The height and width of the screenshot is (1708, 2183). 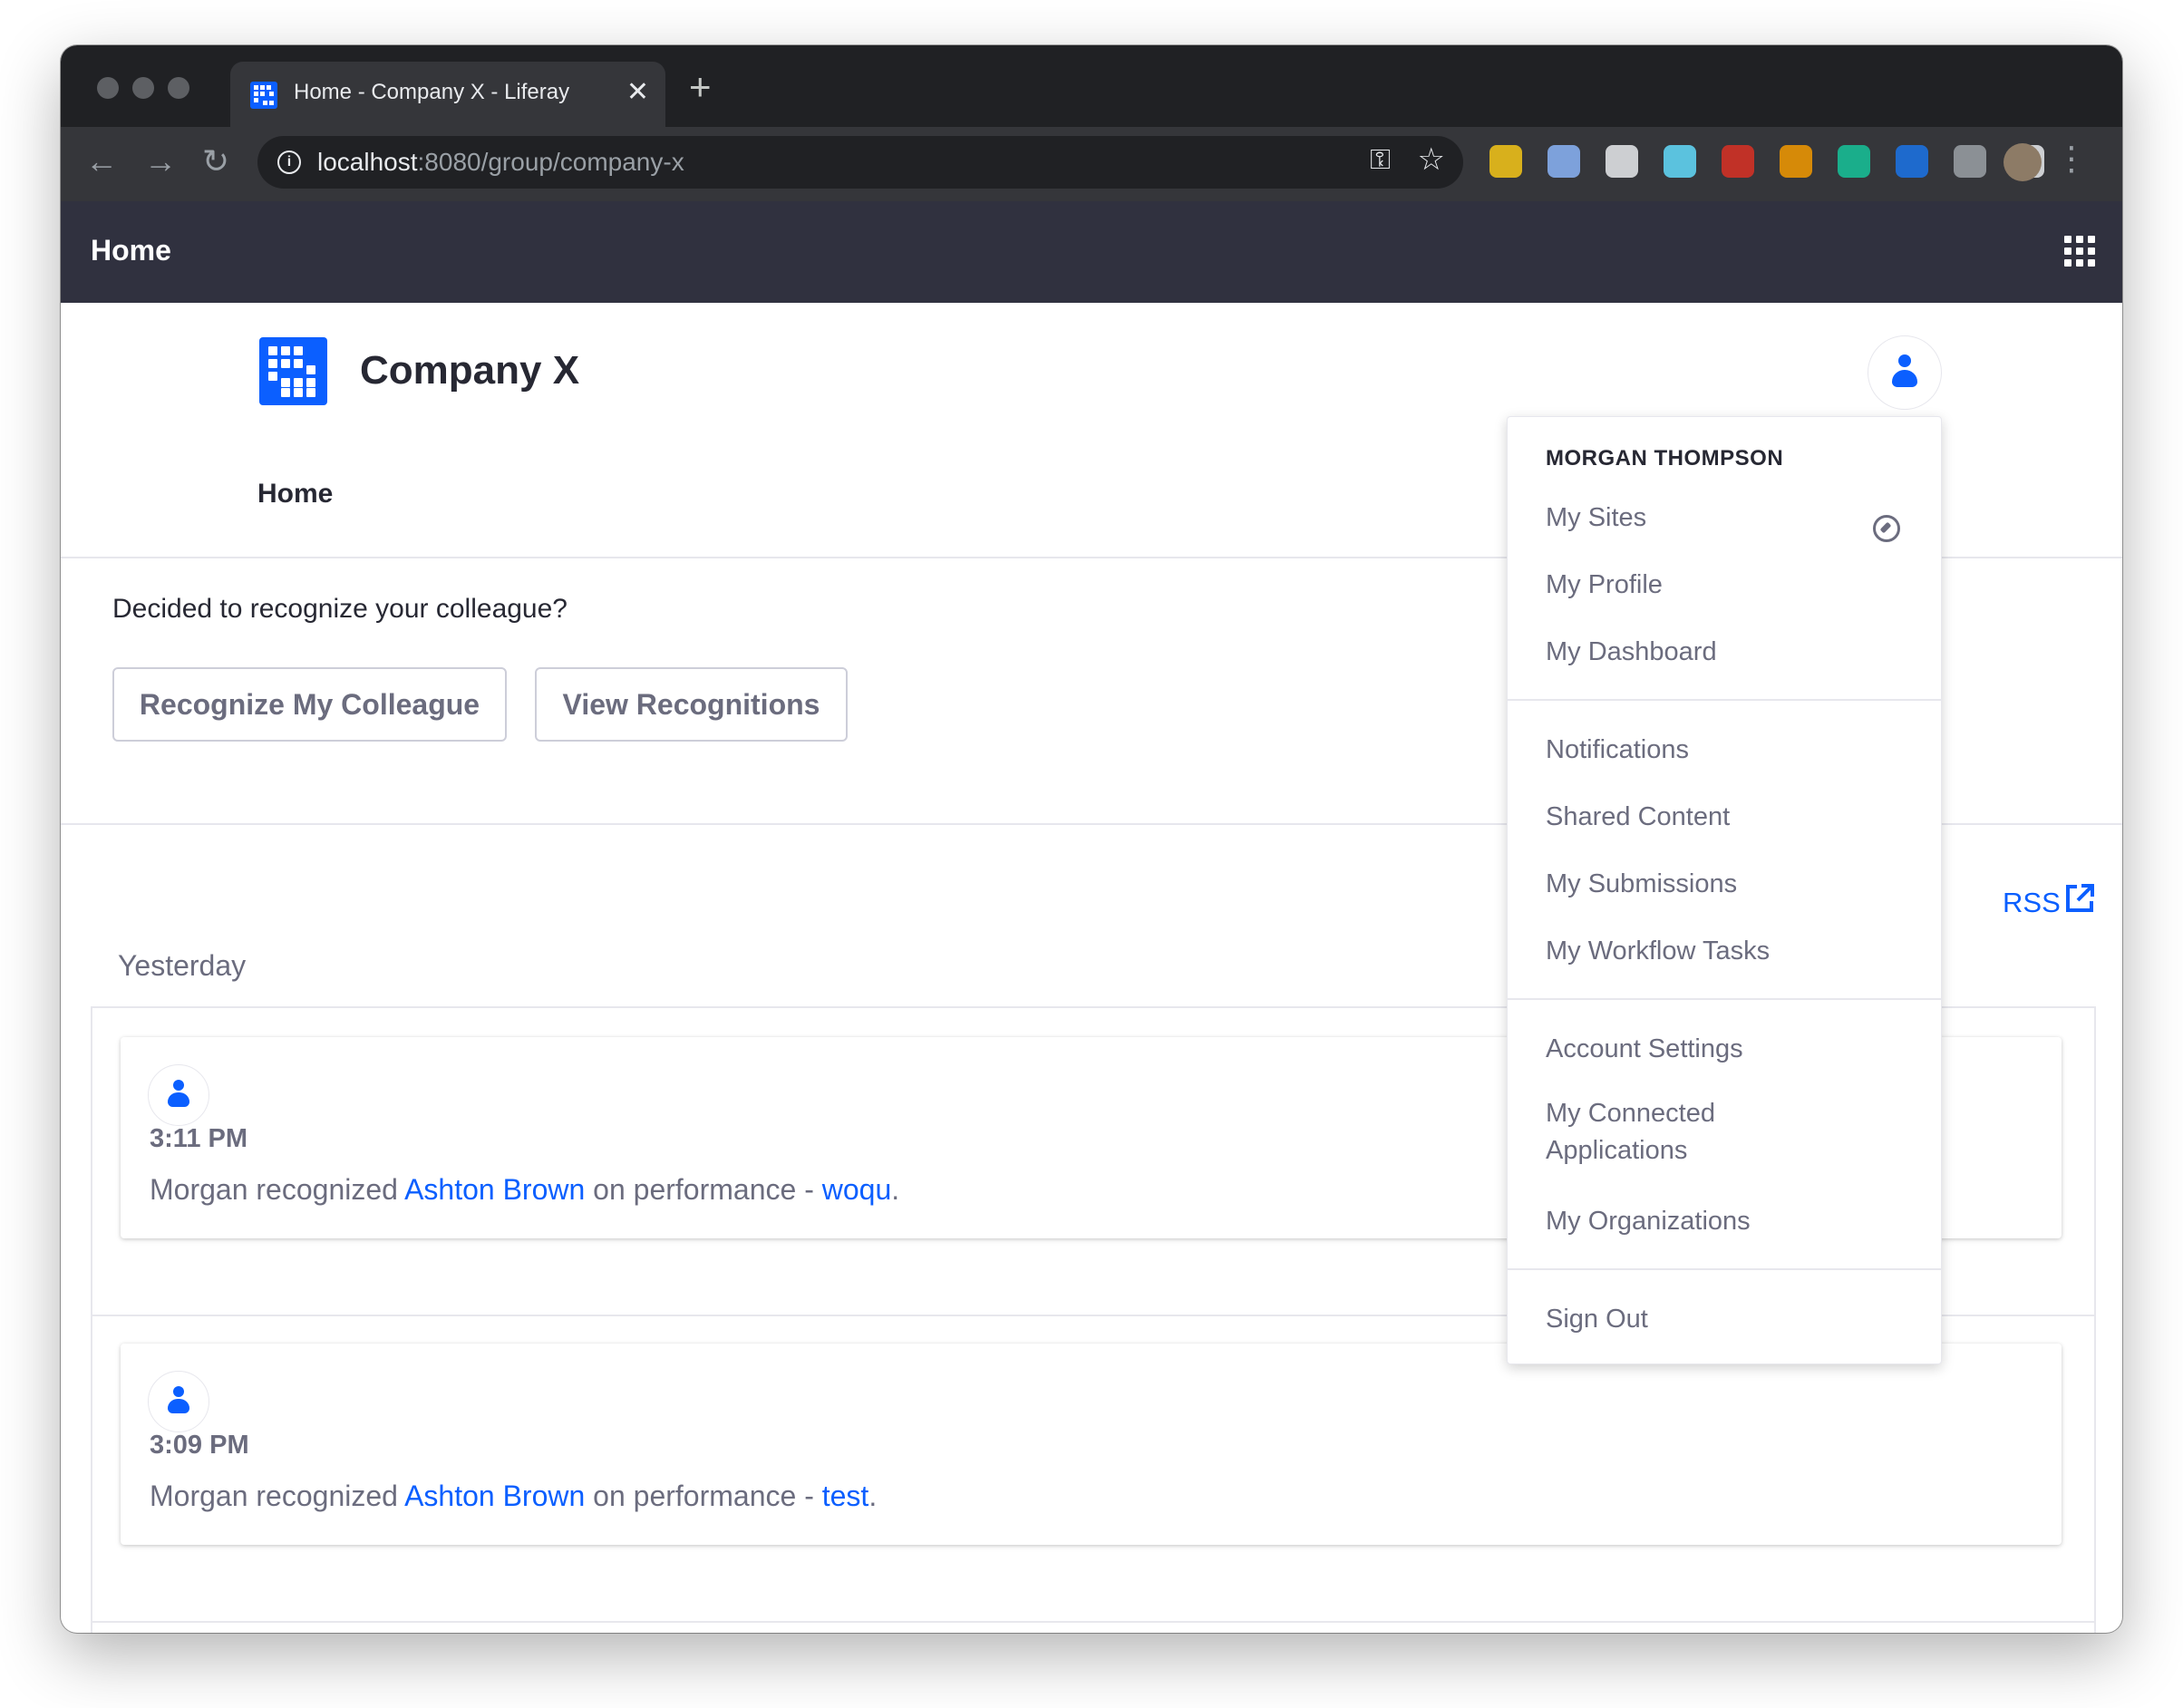 What do you see at coordinates (691, 704) in the screenshot?
I see `view-recognitions-button: View Recognitions` at bounding box center [691, 704].